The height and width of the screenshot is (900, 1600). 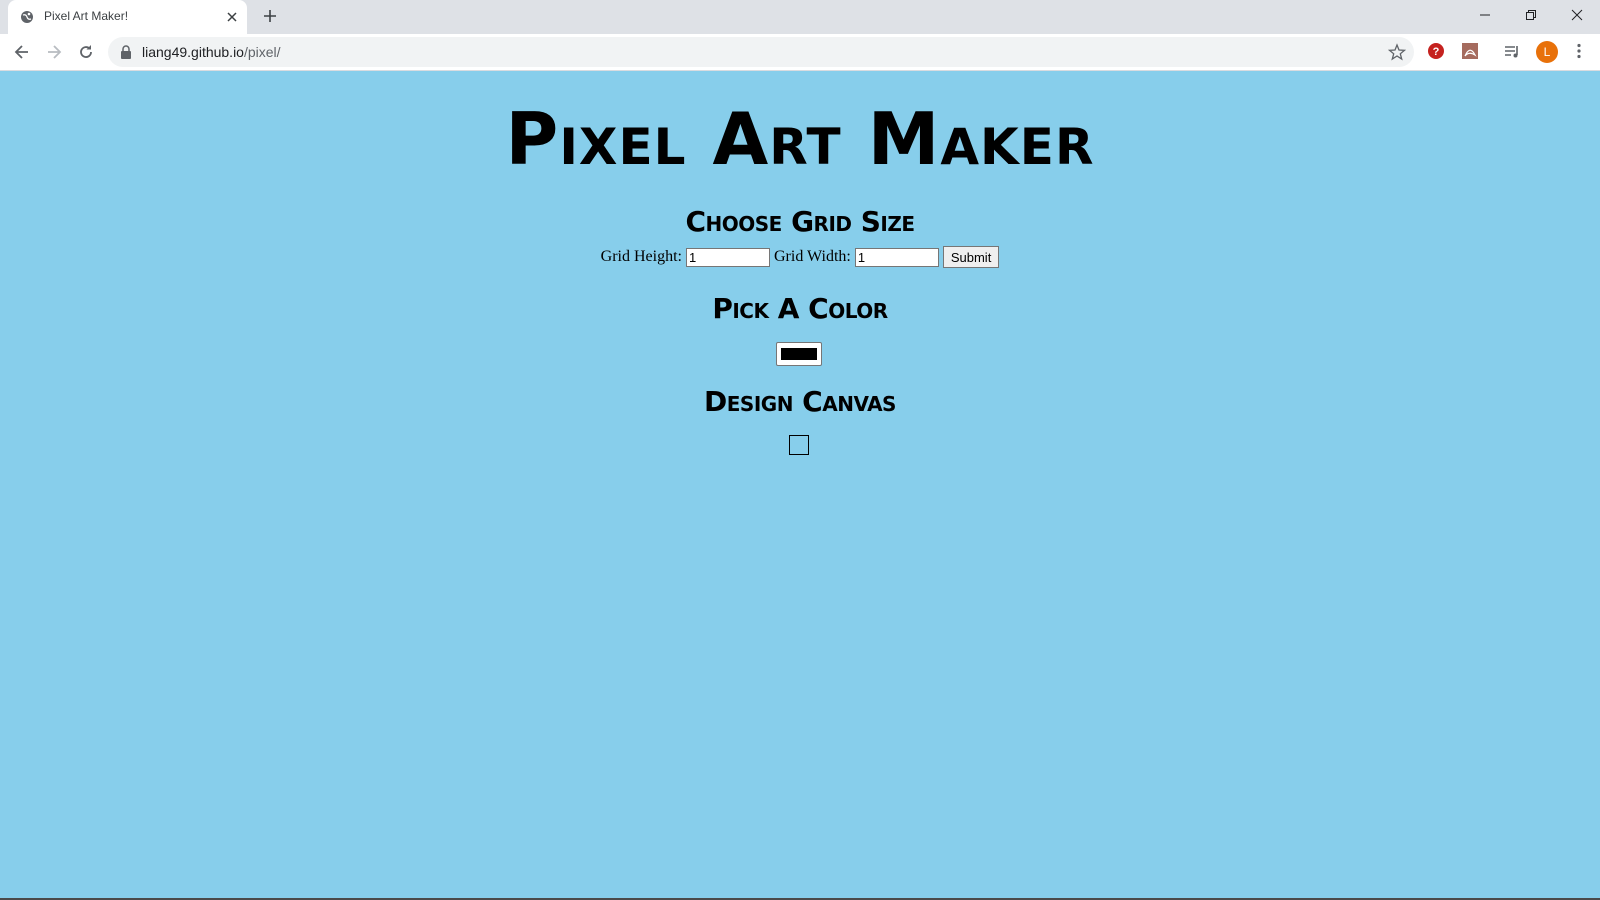 I want to click on minimize-button, so click(x=1485, y=15).